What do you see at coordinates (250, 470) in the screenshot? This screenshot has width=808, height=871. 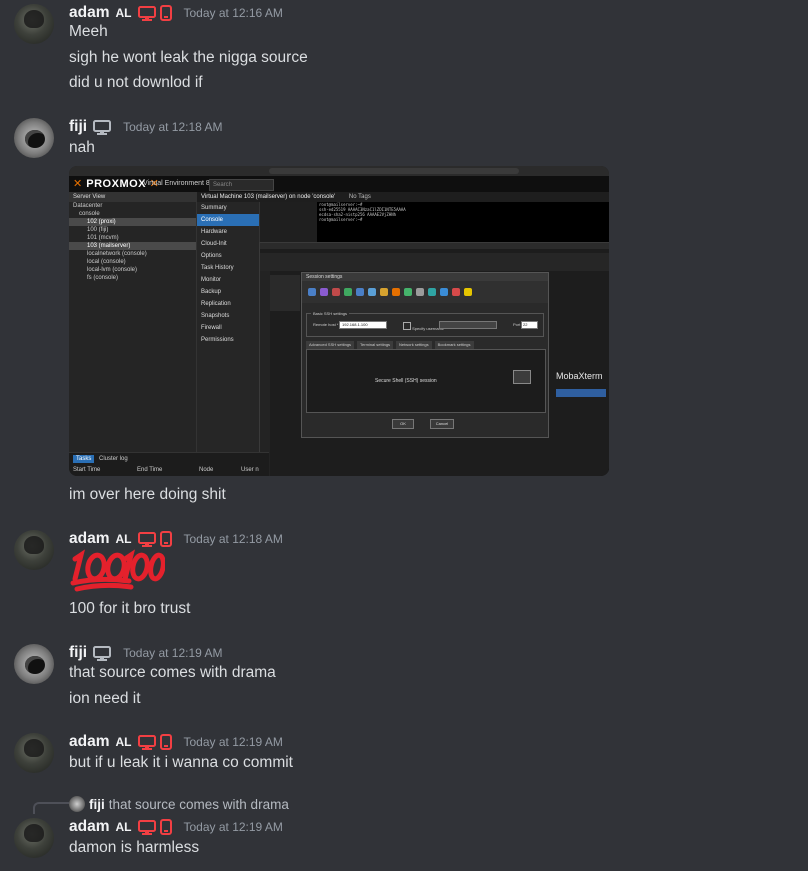 I see `column-header: User n` at bounding box center [250, 470].